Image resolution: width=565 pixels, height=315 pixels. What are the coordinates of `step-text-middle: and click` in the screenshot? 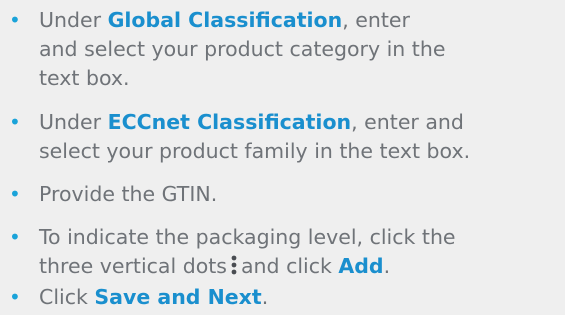 It's located at (289, 266).